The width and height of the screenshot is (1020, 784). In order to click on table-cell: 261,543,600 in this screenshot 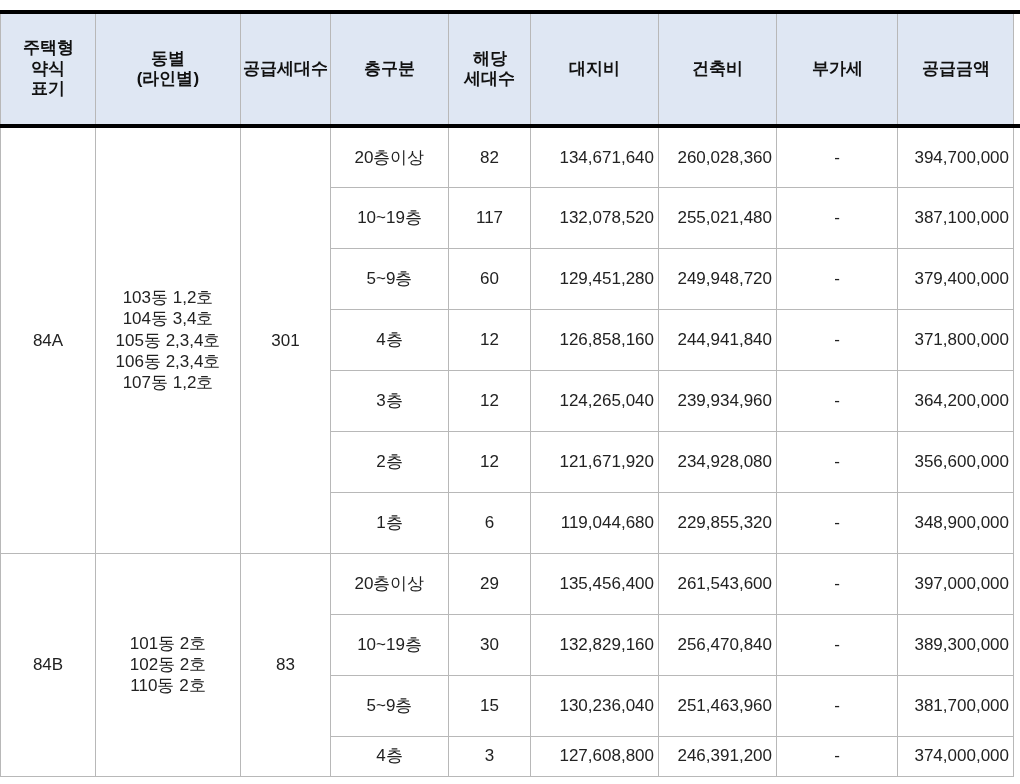, I will do `click(717, 583)`.